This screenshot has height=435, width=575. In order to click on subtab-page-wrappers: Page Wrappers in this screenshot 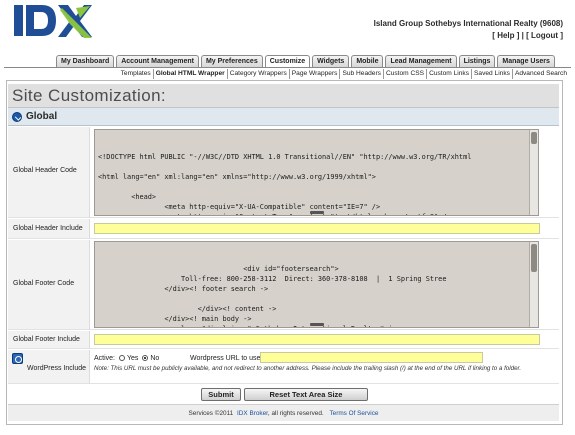, I will do `click(314, 74)`.